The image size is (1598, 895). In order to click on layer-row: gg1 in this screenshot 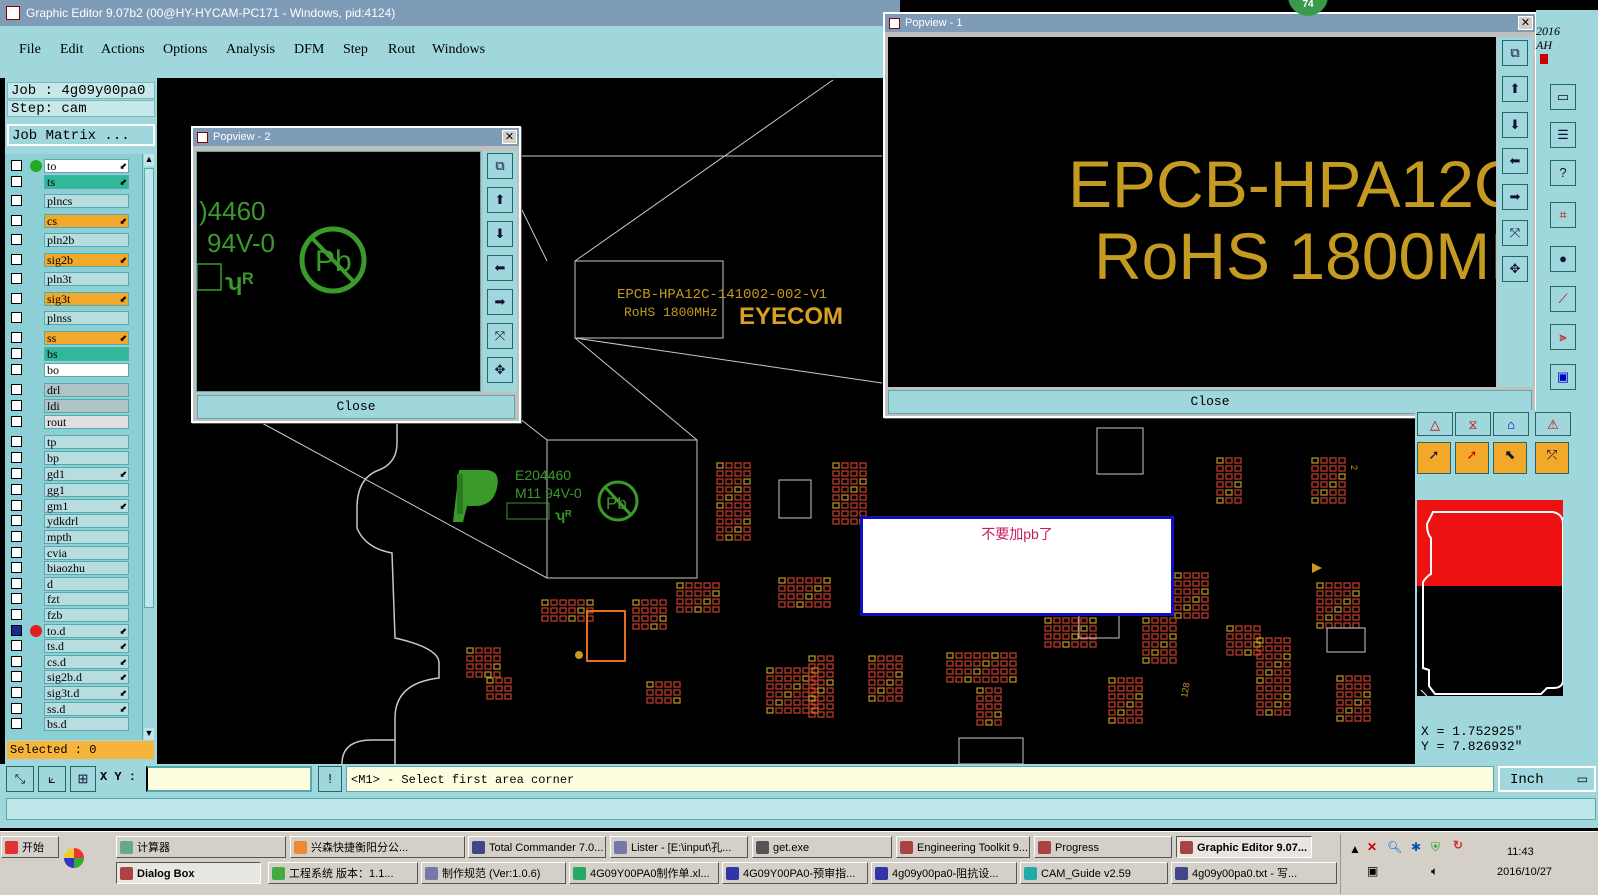, I will do `click(70, 490)`.